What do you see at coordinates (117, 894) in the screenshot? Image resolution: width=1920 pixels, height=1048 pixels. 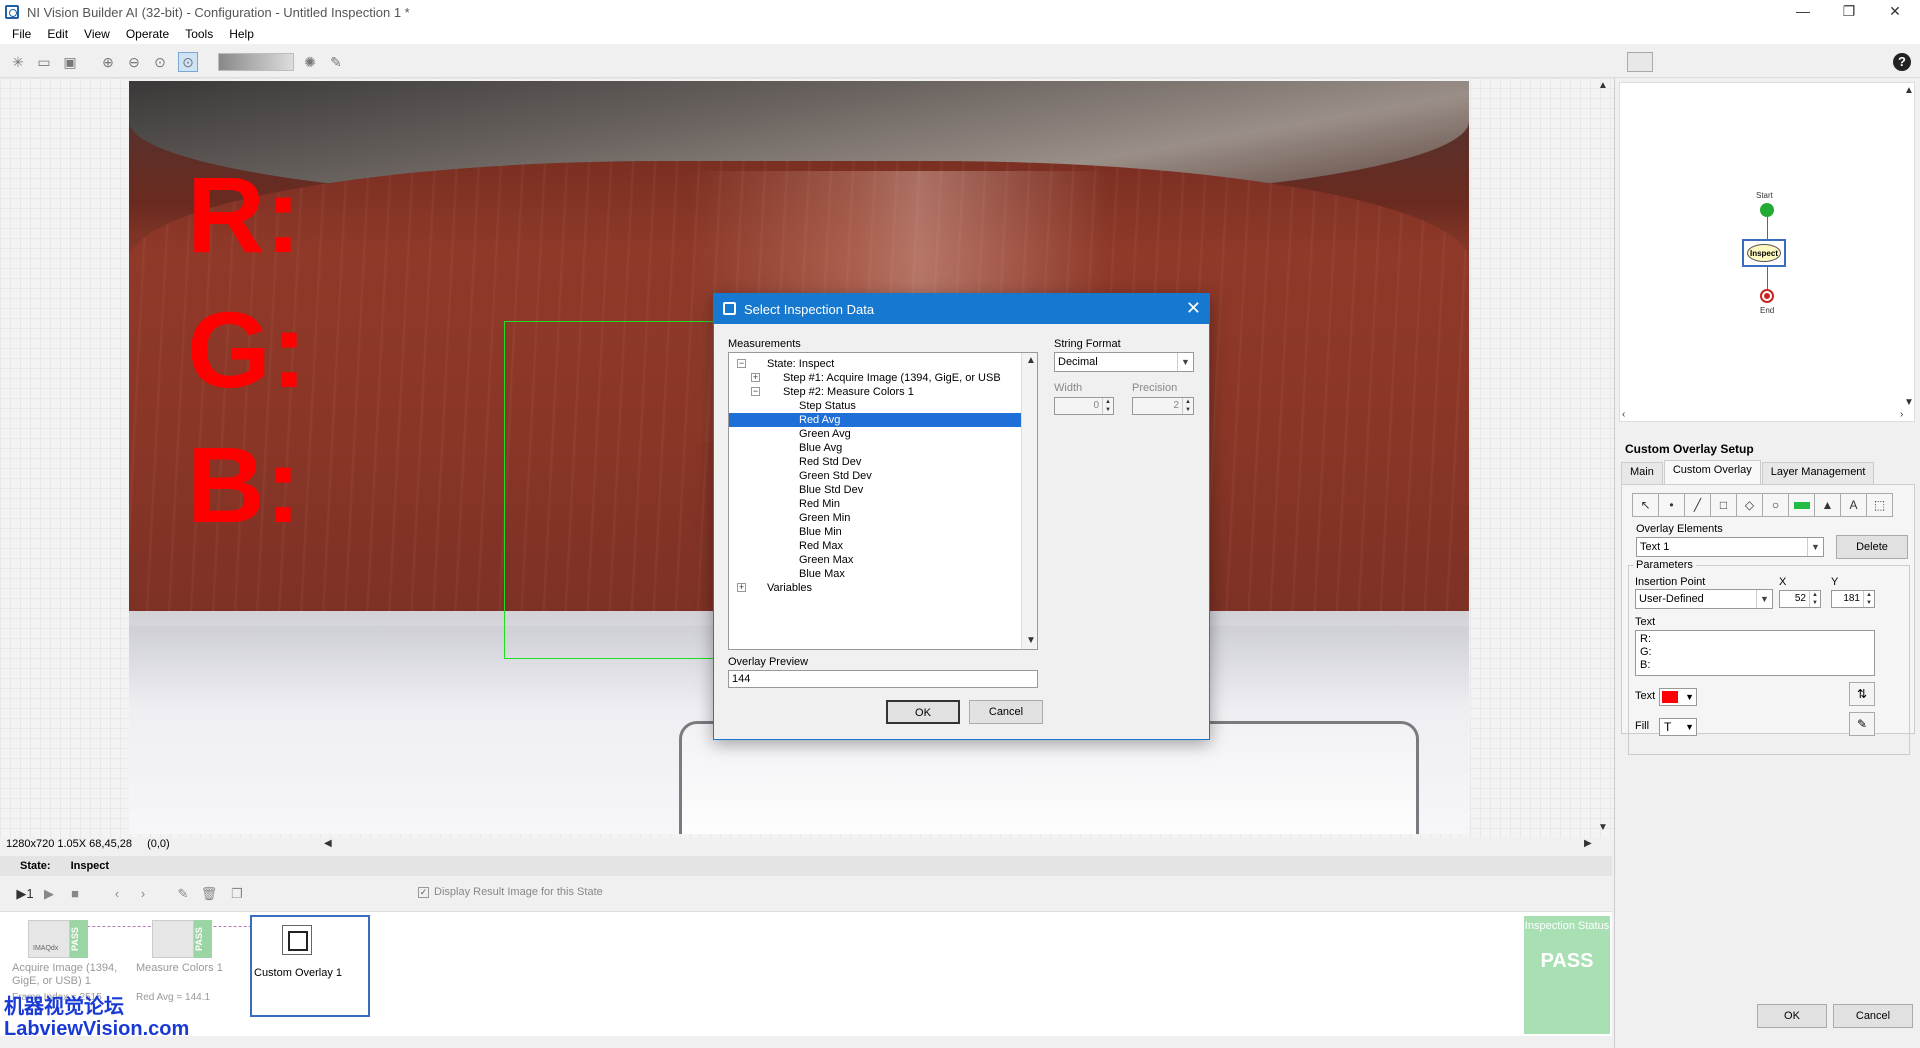 I see `previous-step-icon: ‹` at bounding box center [117, 894].